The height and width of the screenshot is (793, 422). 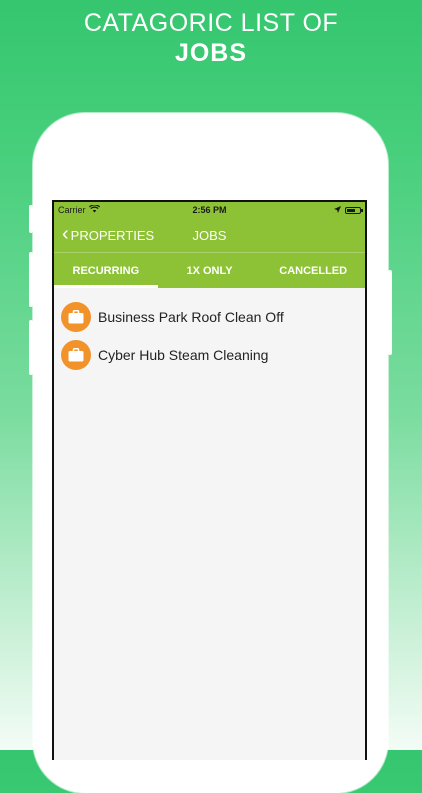 I want to click on status-time: 2:56 PM, so click(x=209, y=210).